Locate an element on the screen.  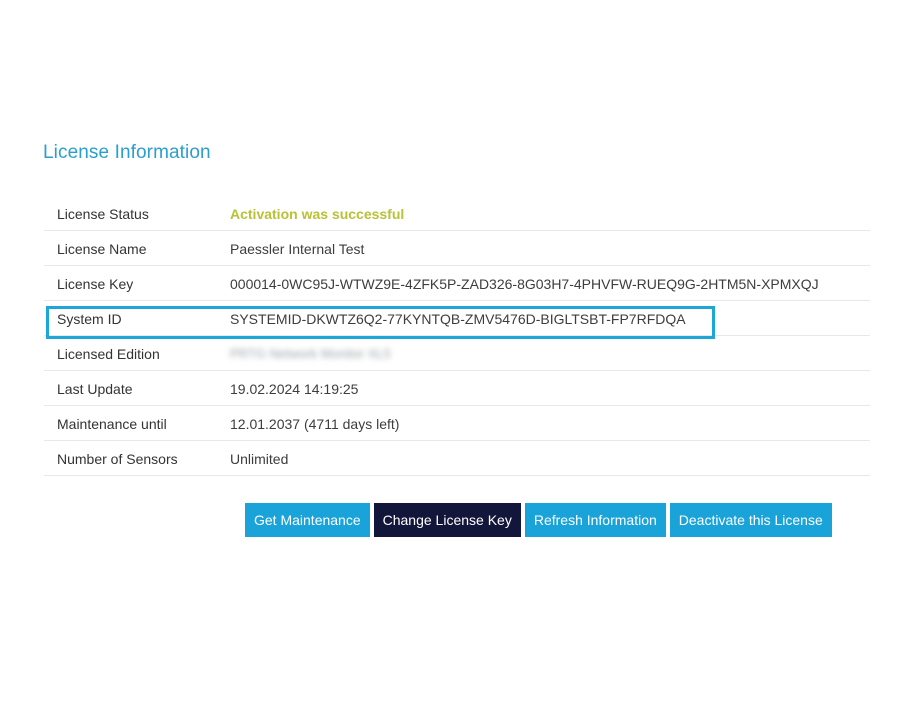
page-title: License Information is located at coordinates (127, 152).